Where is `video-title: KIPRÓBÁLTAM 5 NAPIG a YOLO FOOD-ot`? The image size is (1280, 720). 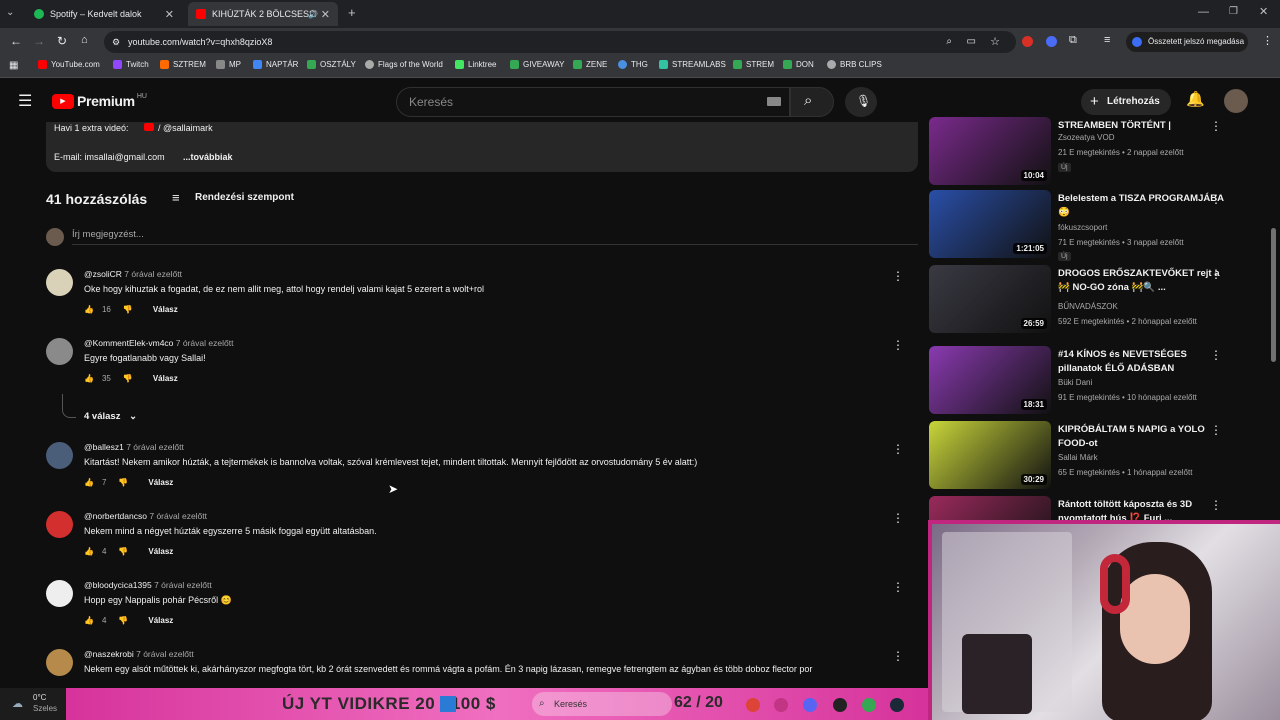
video-title: KIPRÓBÁLTAM 5 NAPIG a YOLO FOOD-ot is located at coordinates (1145, 437).